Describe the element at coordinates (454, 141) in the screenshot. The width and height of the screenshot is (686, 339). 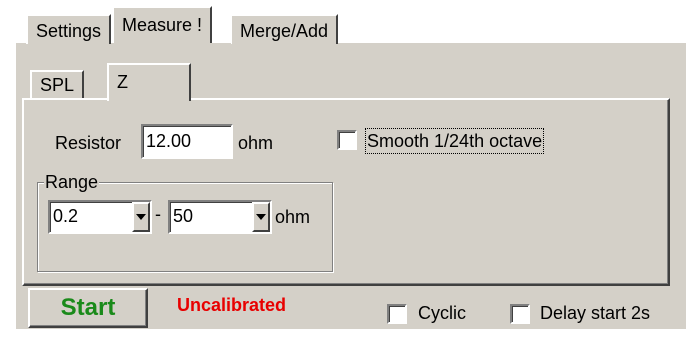
I see `smooth-label: Smooth 1/24th octave` at that location.